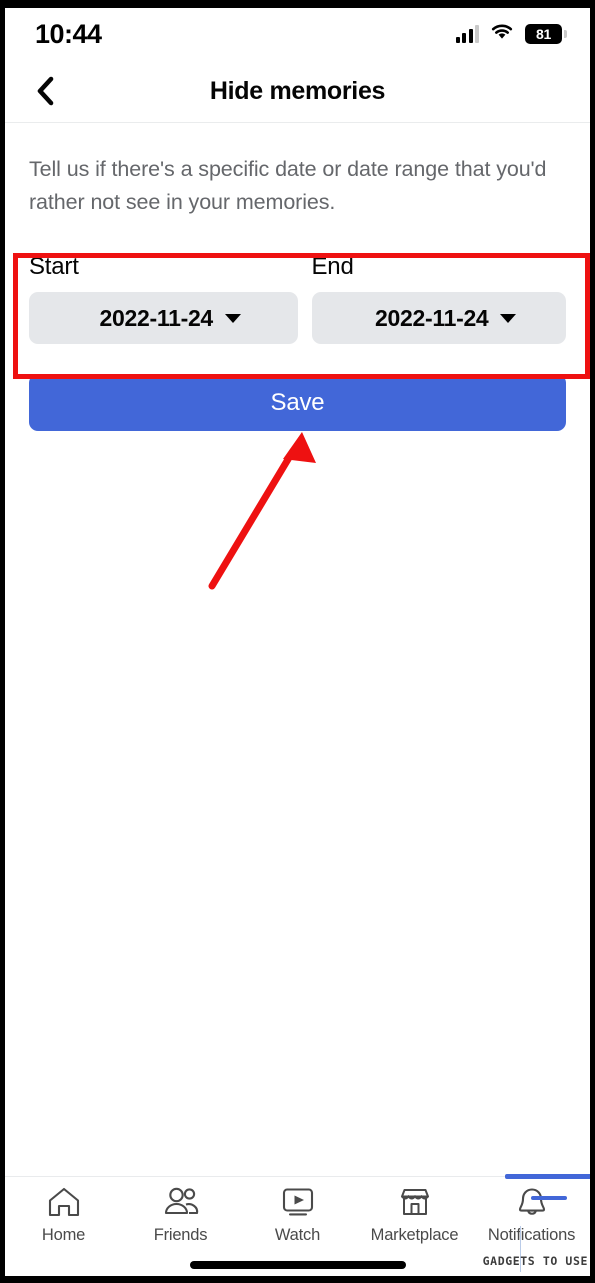  What do you see at coordinates (64, 1202) in the screenshot?
I see `home-icon` at bounding box center [64, 1202].